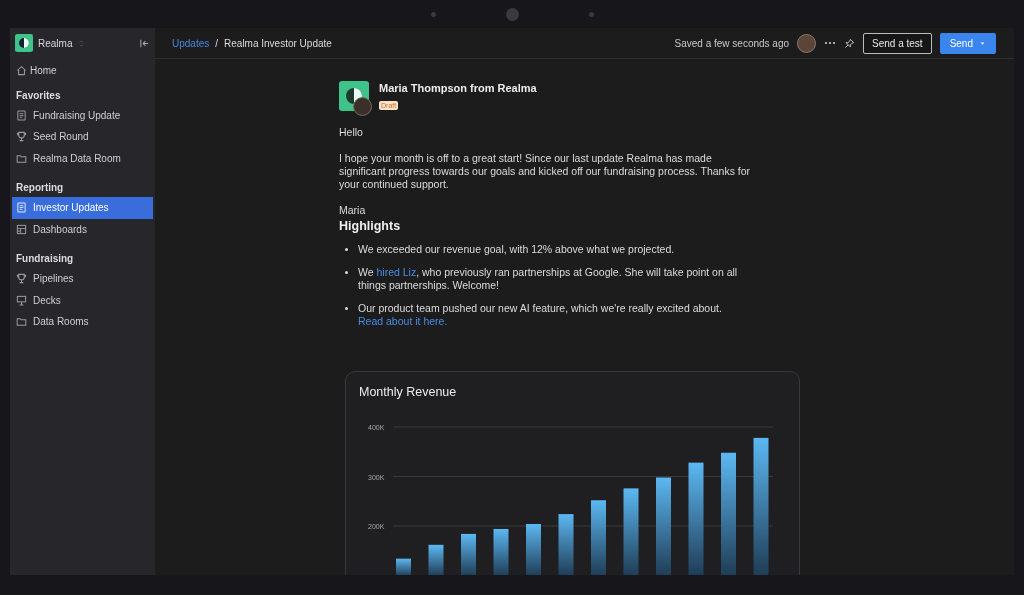  I want to click on sidebar-item: Fundraising Update, so click(82, 115).